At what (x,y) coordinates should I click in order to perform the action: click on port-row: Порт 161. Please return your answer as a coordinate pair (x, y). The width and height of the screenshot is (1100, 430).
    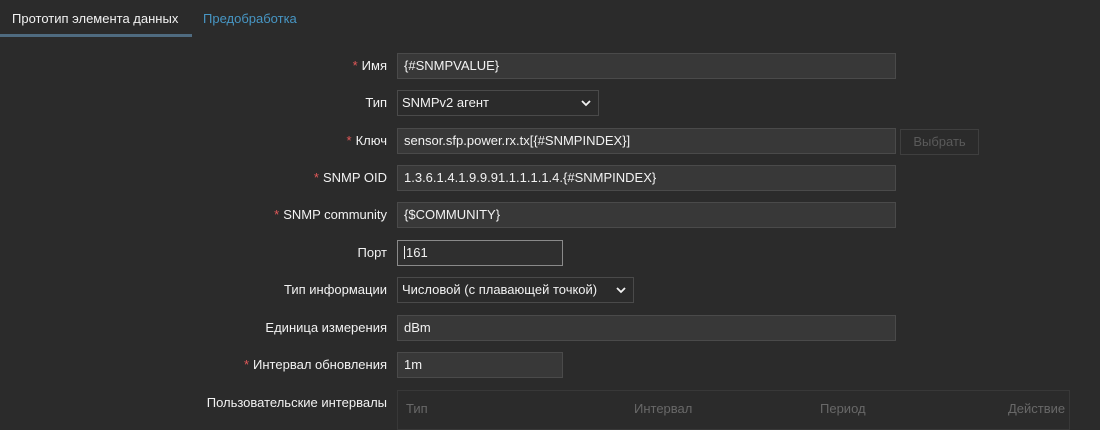
    Looking at the image, I should click on (550, 254).